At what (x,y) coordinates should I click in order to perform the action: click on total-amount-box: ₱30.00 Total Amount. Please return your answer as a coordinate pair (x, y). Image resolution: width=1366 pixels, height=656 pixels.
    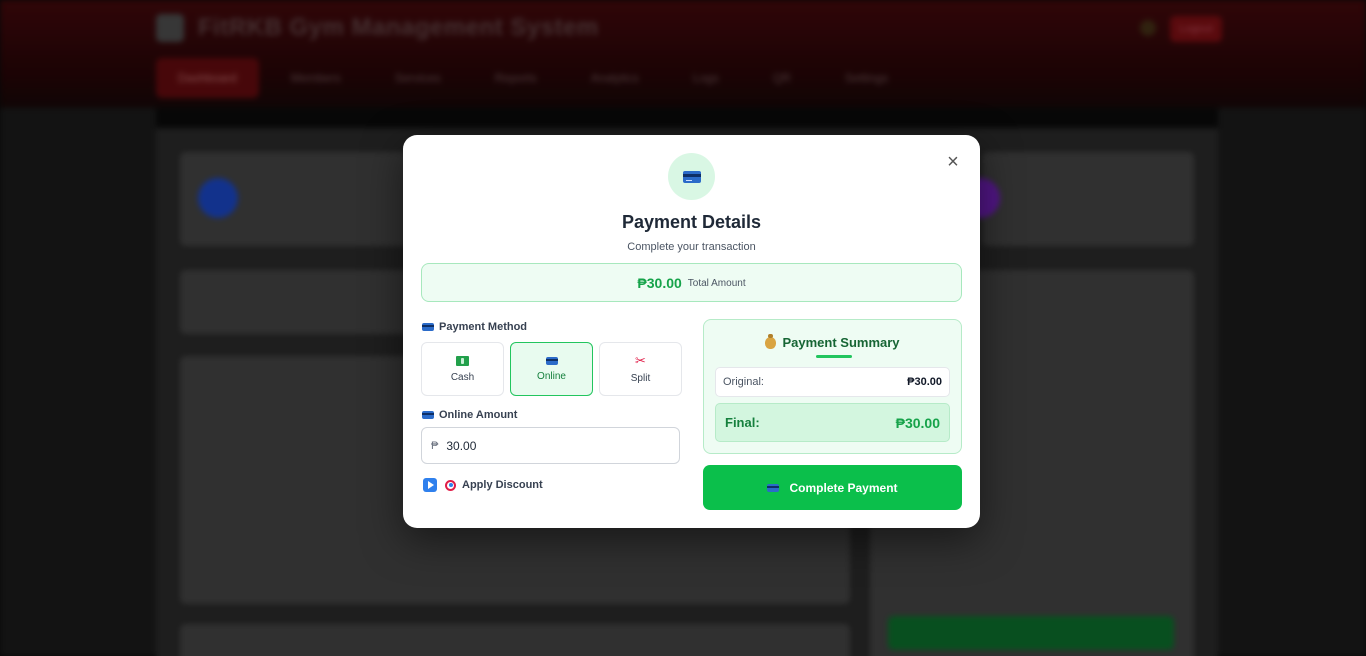
    Looking at the image, I should click on (691, 282).